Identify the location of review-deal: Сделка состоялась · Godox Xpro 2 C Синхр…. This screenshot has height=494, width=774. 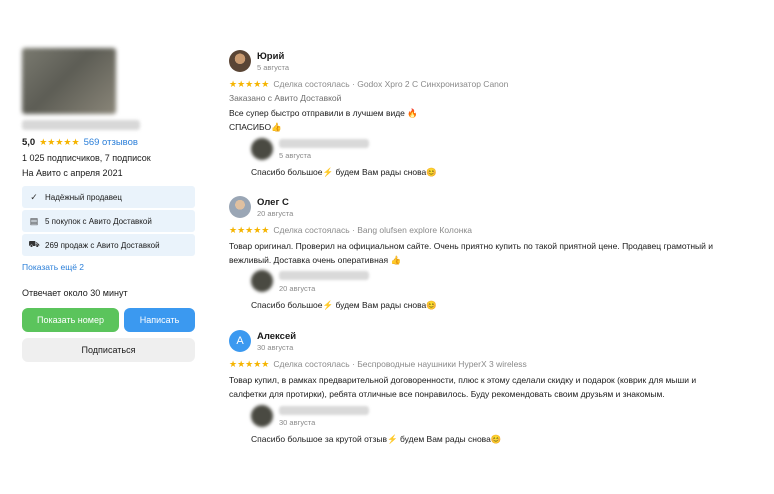
(391, 84).